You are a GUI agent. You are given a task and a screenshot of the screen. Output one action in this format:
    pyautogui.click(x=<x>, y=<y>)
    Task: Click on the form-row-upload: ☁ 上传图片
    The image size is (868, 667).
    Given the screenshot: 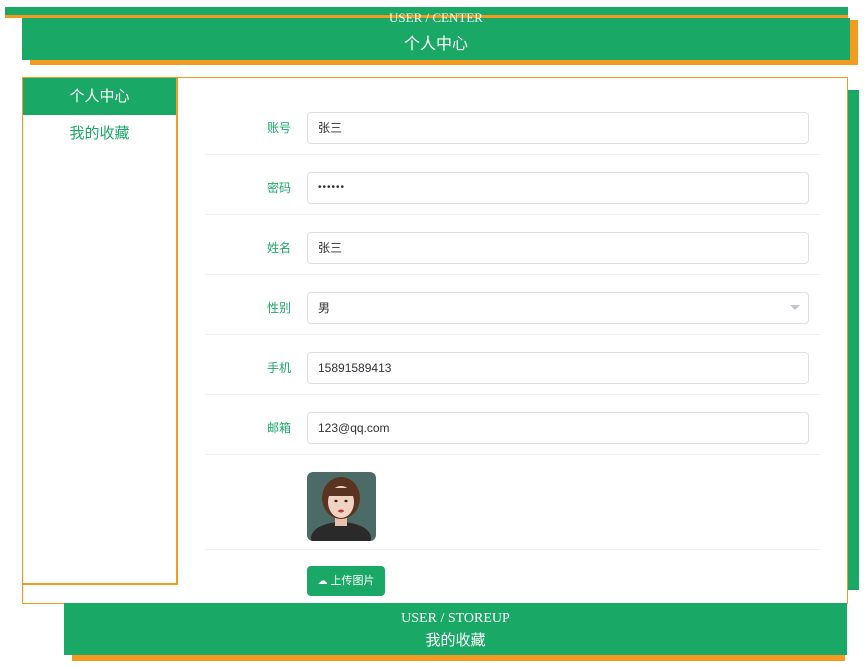 What is the action you would take?
    pyautogui.click(x=512, y=580)
    